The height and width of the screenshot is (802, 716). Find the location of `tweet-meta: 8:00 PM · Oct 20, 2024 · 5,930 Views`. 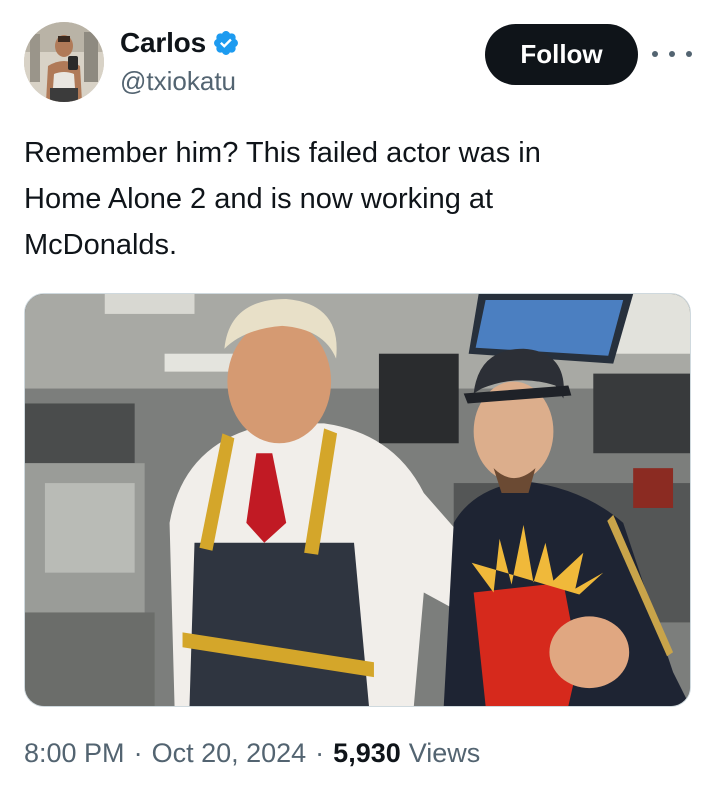

tweet-meta: 8:00 PM · Oct 20, 2024 · 5,930 Views is located at coordinates (252, 753).